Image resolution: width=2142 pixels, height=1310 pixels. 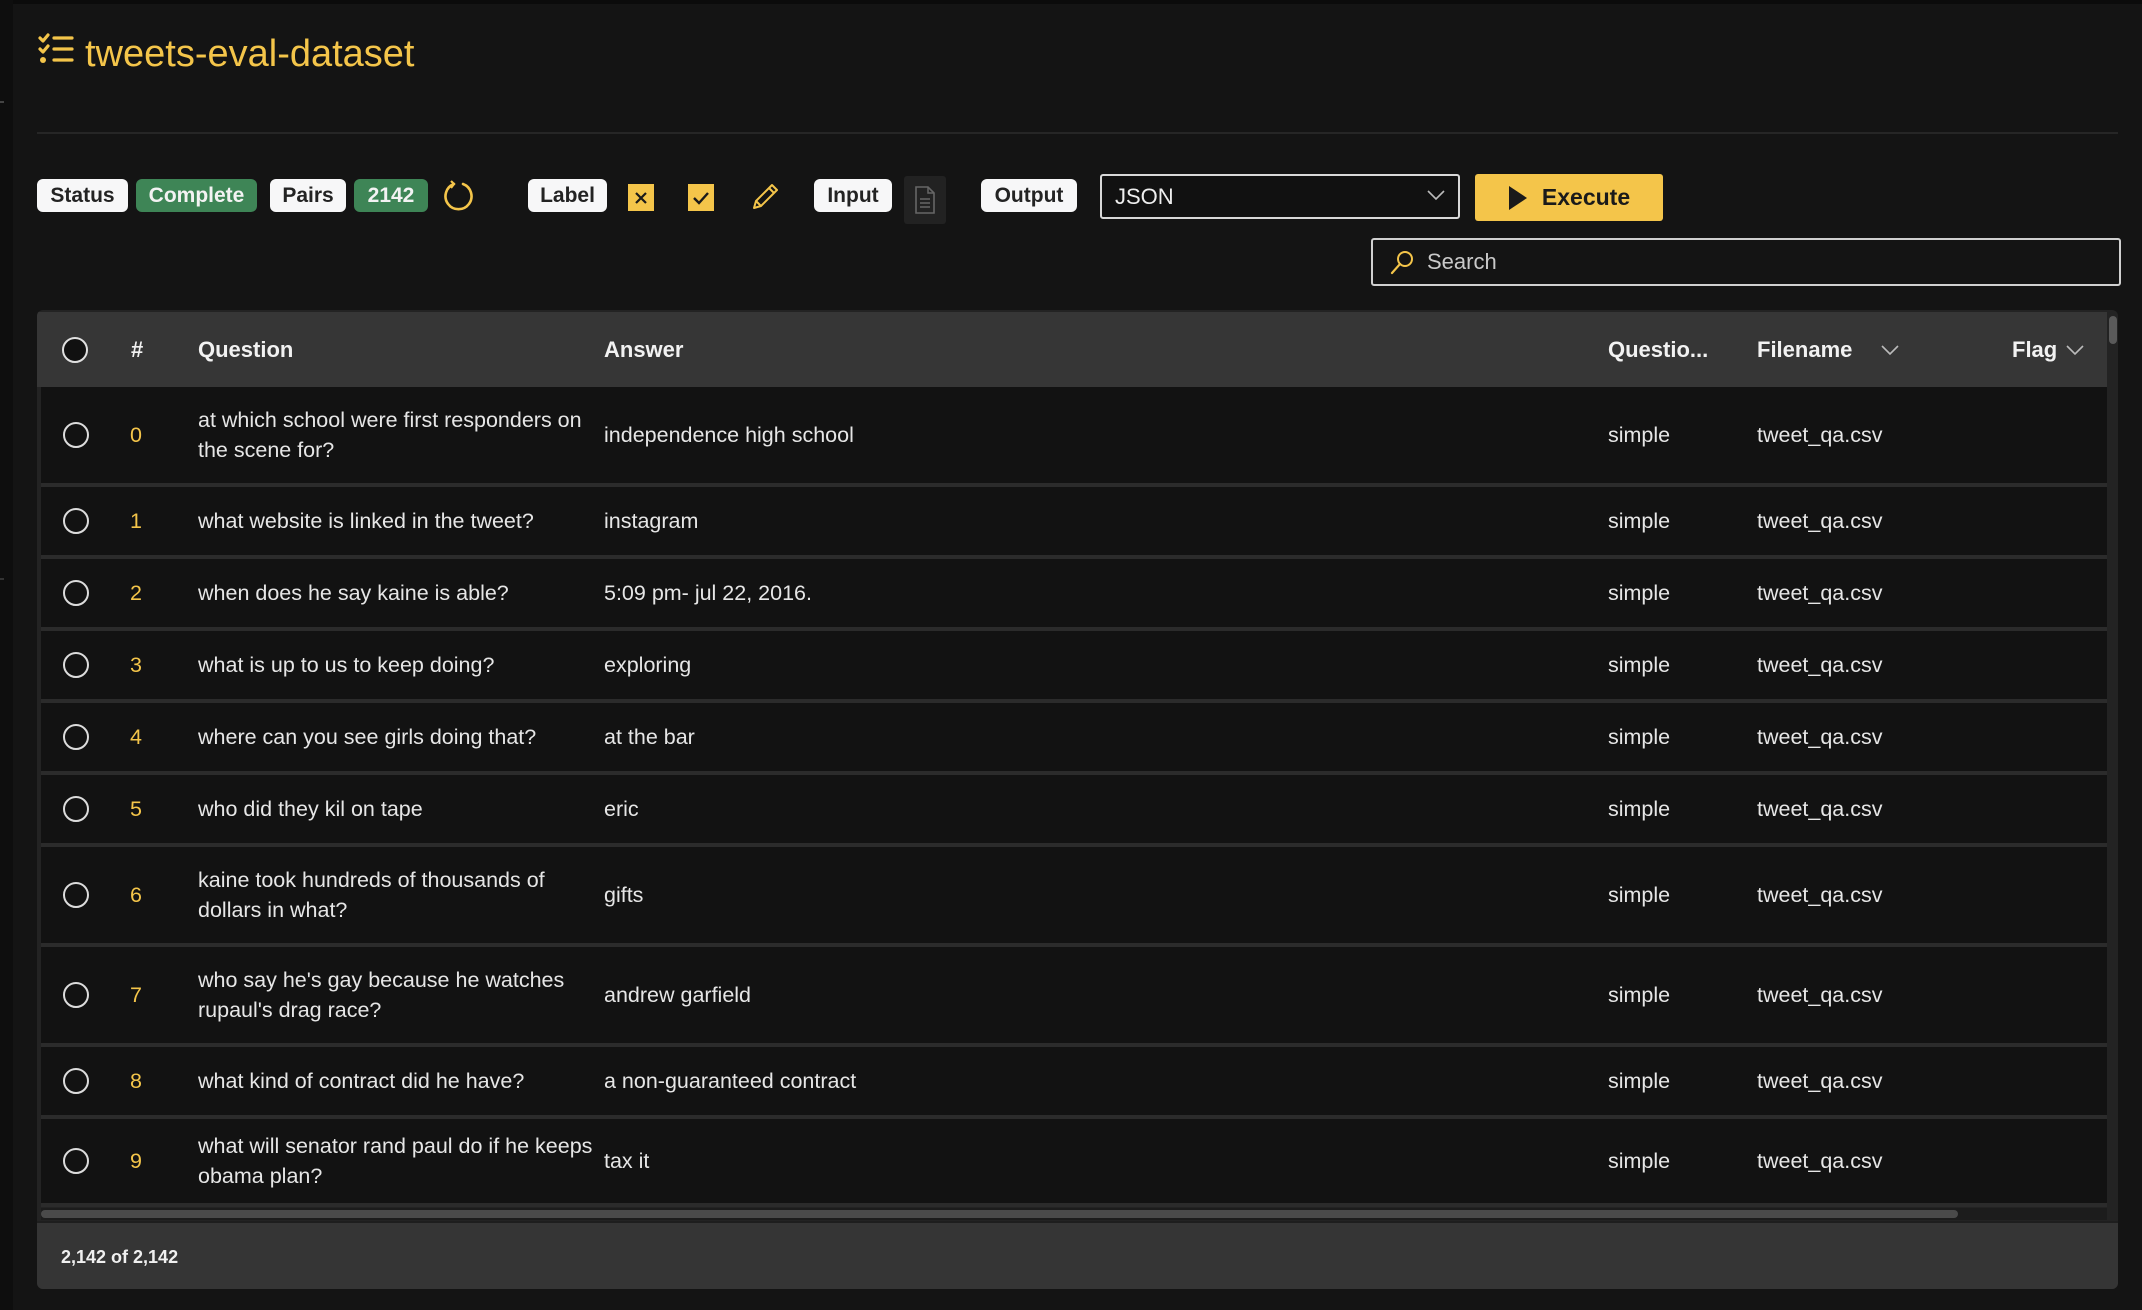 I want to click on page-title: tweets-eval-dataset, so click(x=226, y=54).